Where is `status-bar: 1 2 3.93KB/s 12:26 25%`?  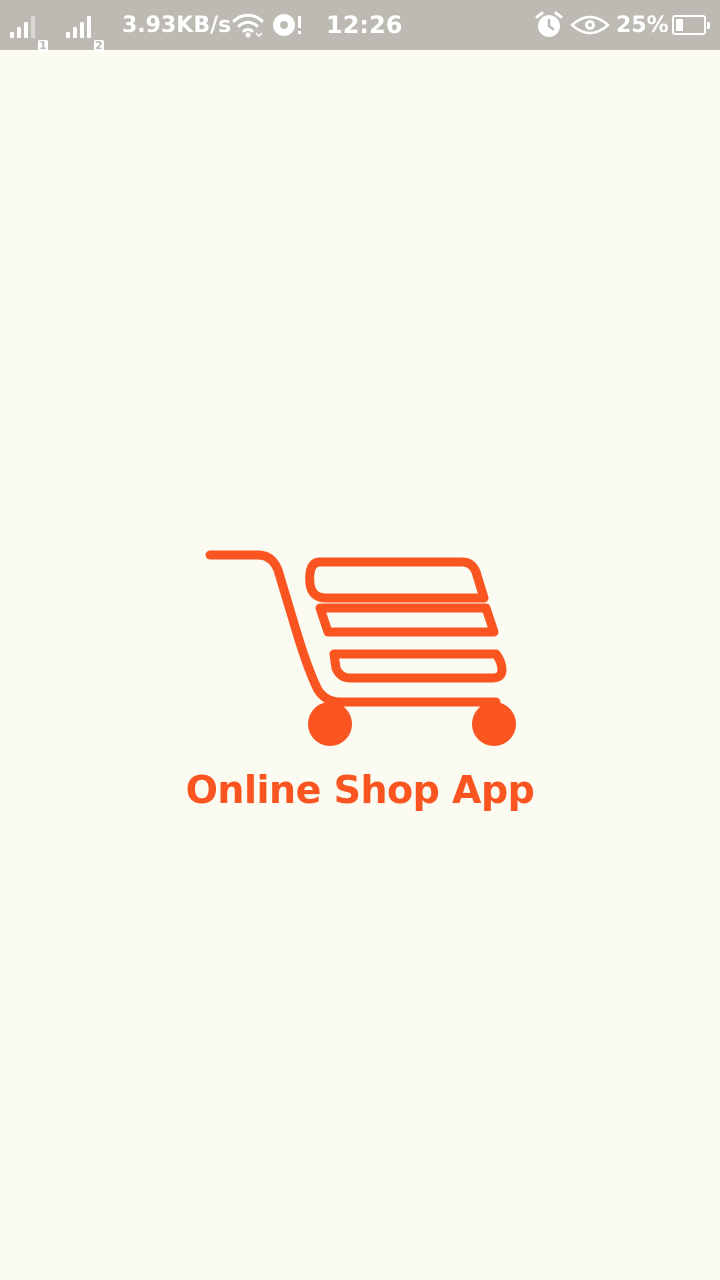 status-bar: 1 2 3.93KB/s 12:26 25% is located at coordinates (360, 26).